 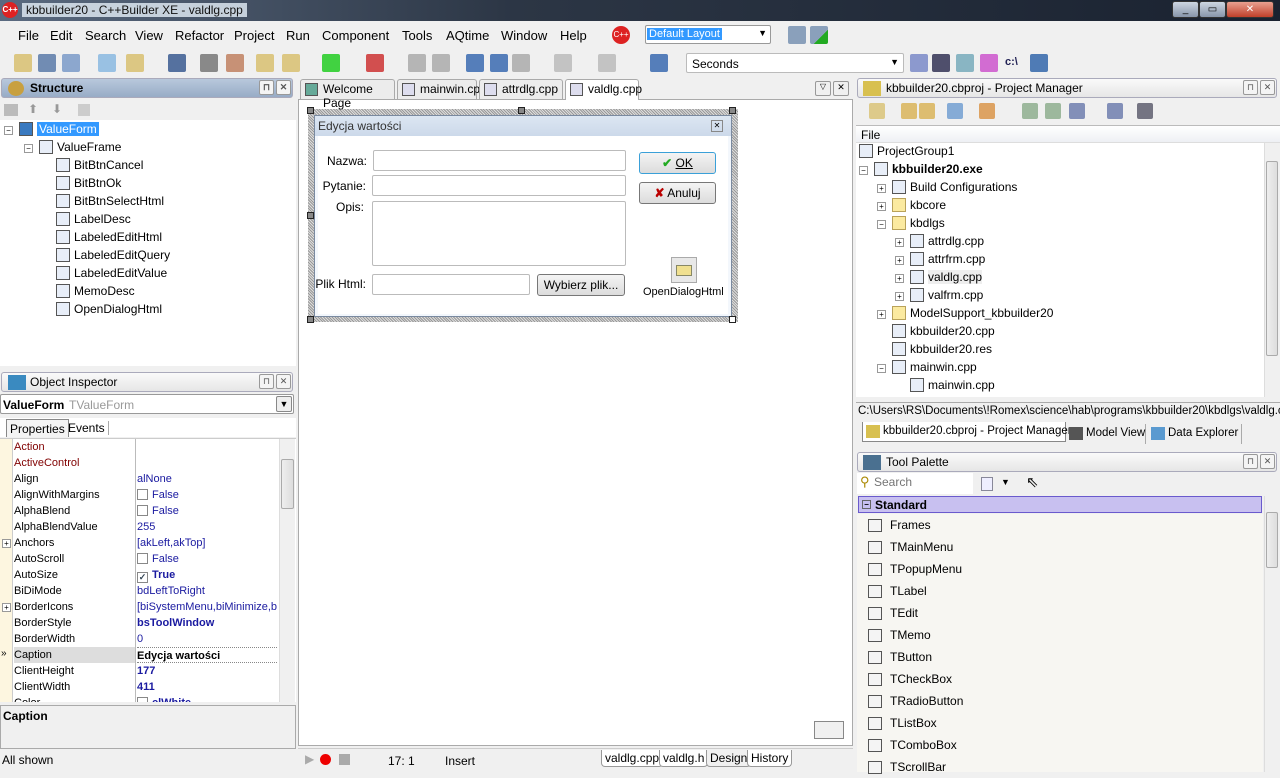 I want to click on command-prompt-button: c:\, so click(x=1011, y=62).